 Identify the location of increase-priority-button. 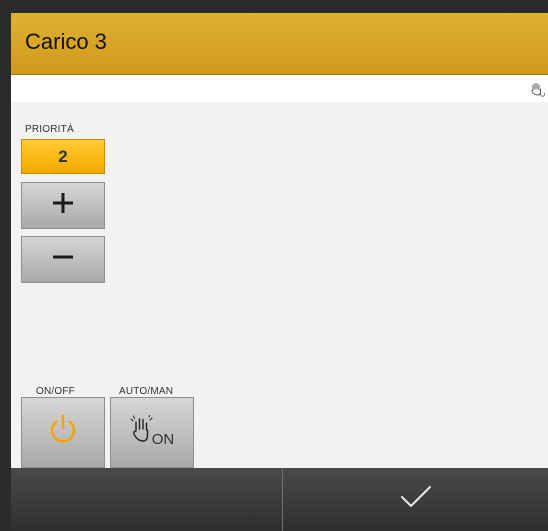
(63, 205).